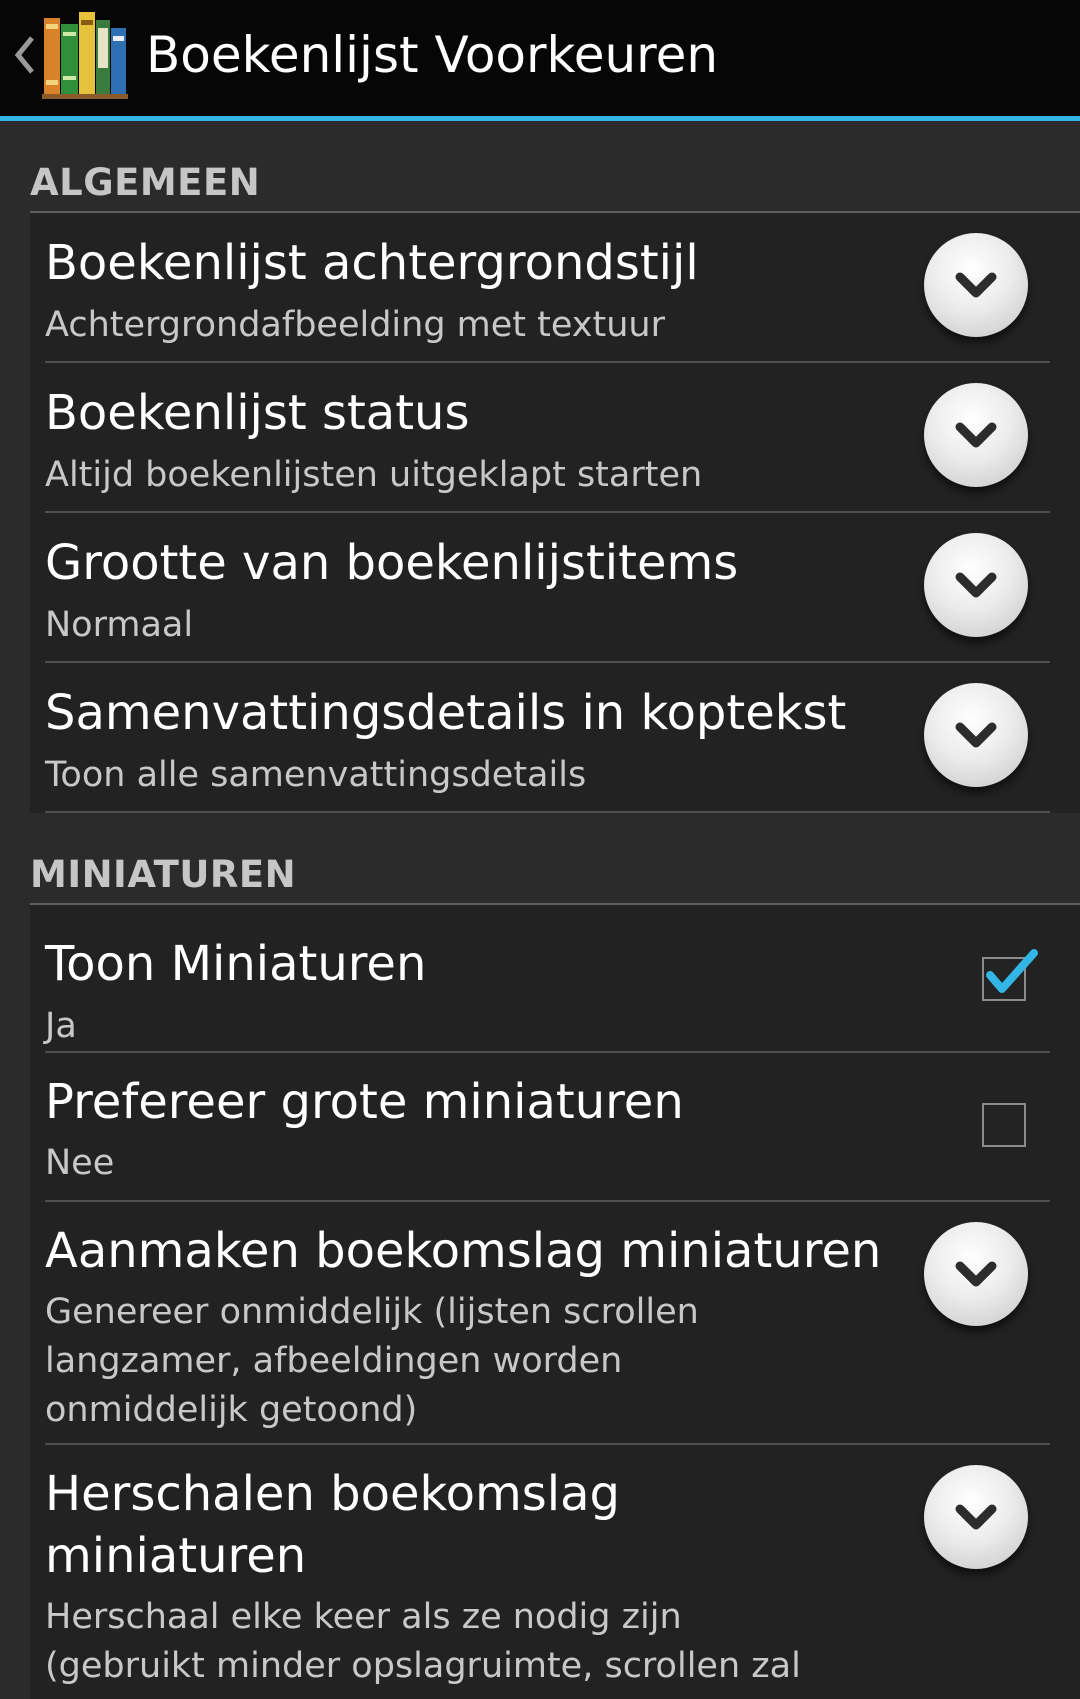 The image size is (1080, 1699). I want to click on pref-prefer-large-thumbnails: Prefereer grote miniaturen Nee, so click(547, 1127).